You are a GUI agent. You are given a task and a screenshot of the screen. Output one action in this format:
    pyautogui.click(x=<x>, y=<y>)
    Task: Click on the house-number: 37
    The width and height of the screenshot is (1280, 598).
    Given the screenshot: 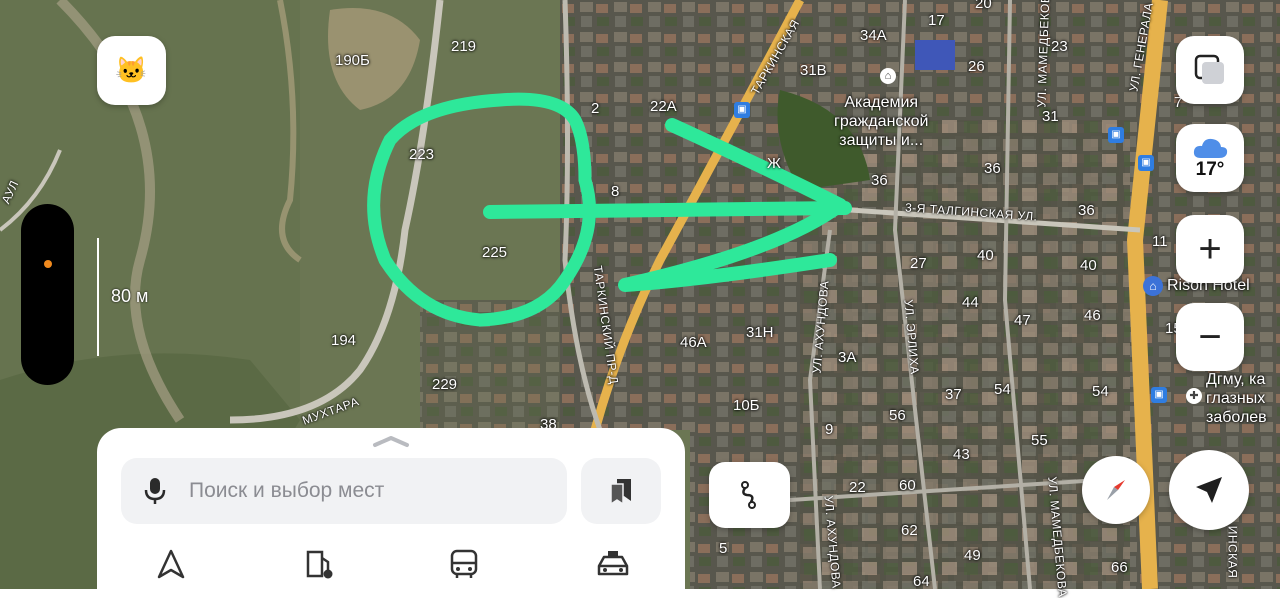 What is the action you would take?
    pyautogui.click(x=953, y=394)
    